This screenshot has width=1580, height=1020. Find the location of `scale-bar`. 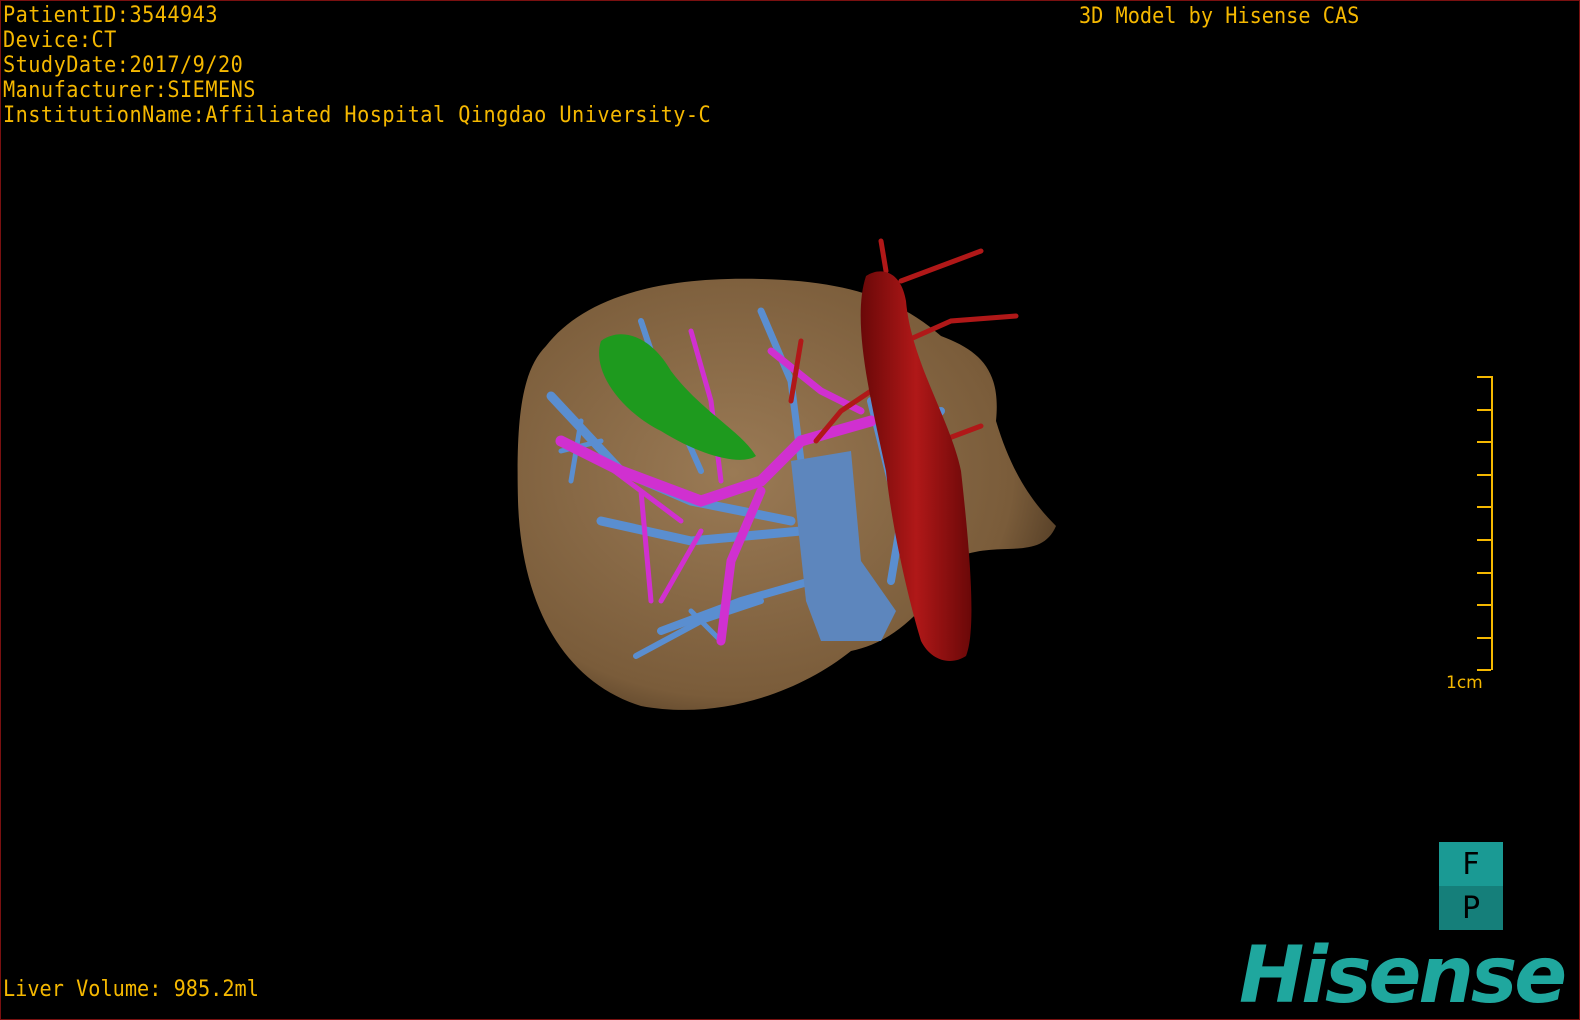

scale-bar is located at coordinates (1484, 524).